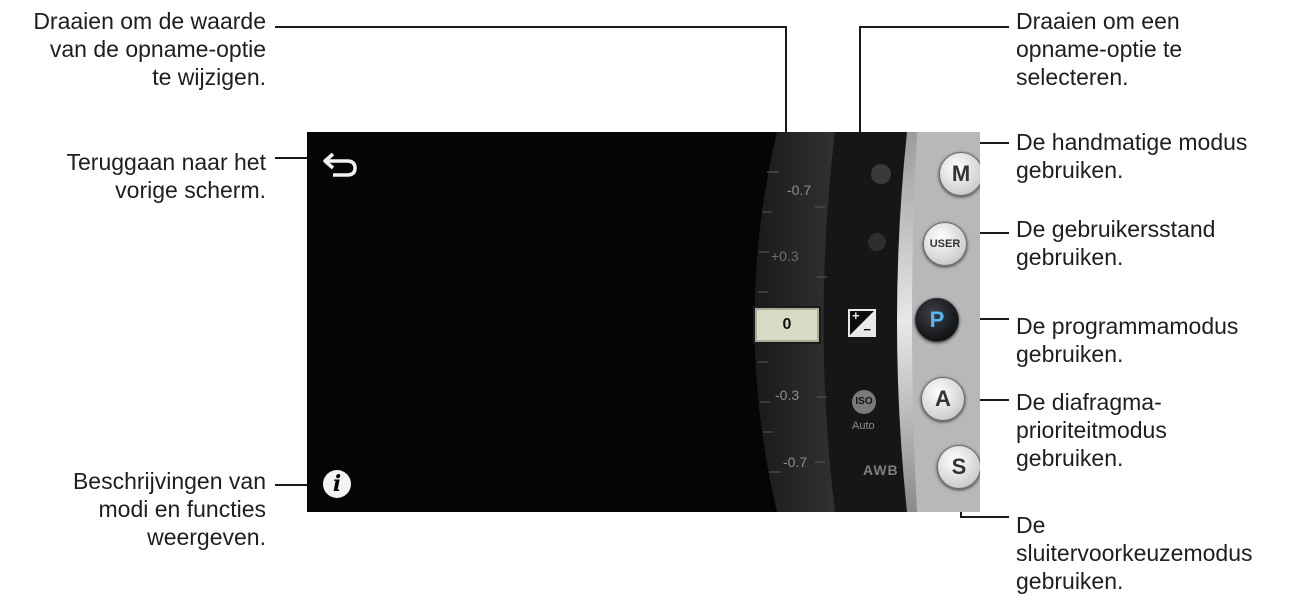  What do you see at coordinates (945, 244) in the screenshot?
I see `mode-button-user: USER` at bounding box center [945, 244].